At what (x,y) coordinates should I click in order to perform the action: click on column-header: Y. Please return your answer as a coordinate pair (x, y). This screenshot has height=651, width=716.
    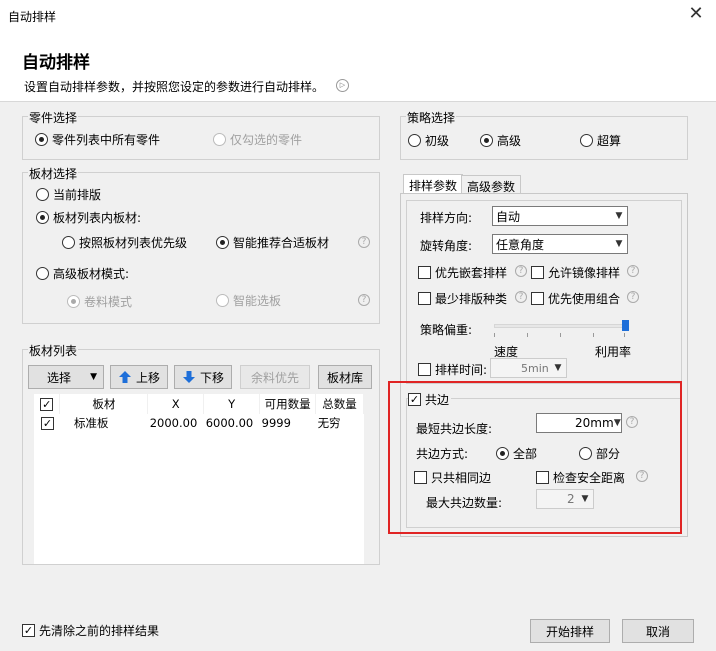
    Looking at the image, I should click on (232, 404).